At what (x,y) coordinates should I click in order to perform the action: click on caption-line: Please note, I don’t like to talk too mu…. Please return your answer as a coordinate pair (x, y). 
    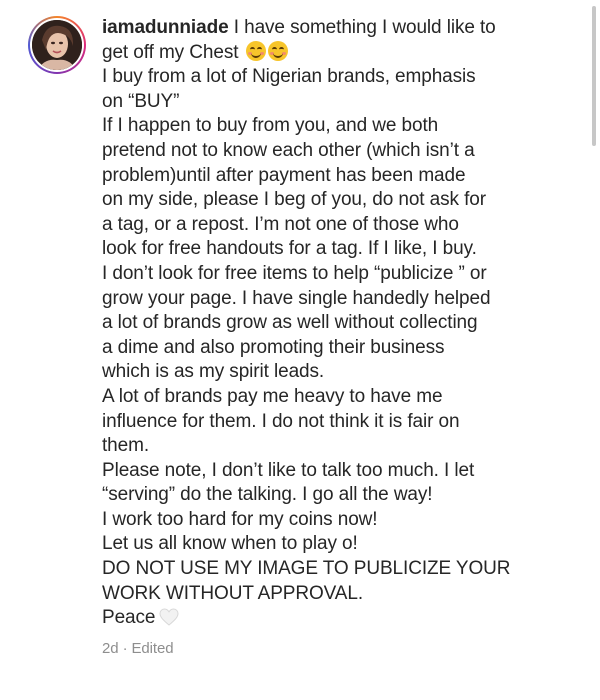
    Looking at the image, I should click on (288, 470).